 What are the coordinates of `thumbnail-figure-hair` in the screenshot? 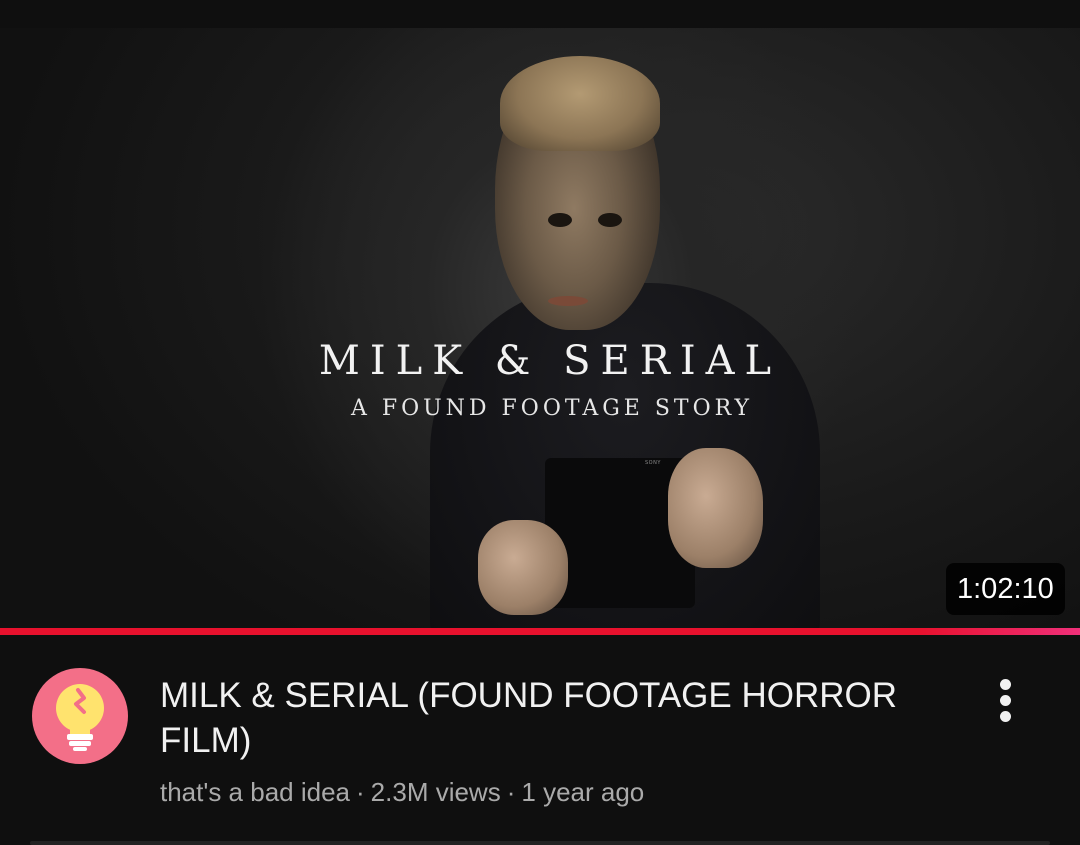 It's located at (580, 103).